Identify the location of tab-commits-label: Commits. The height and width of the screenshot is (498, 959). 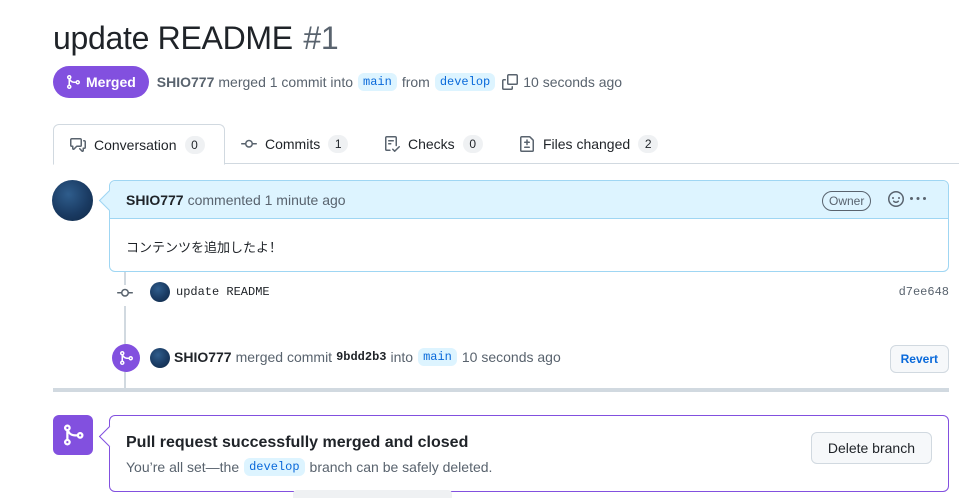
(293, 144).